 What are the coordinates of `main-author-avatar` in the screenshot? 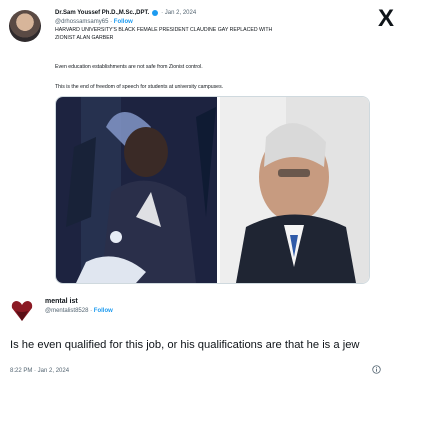 It's located at (22, 311).